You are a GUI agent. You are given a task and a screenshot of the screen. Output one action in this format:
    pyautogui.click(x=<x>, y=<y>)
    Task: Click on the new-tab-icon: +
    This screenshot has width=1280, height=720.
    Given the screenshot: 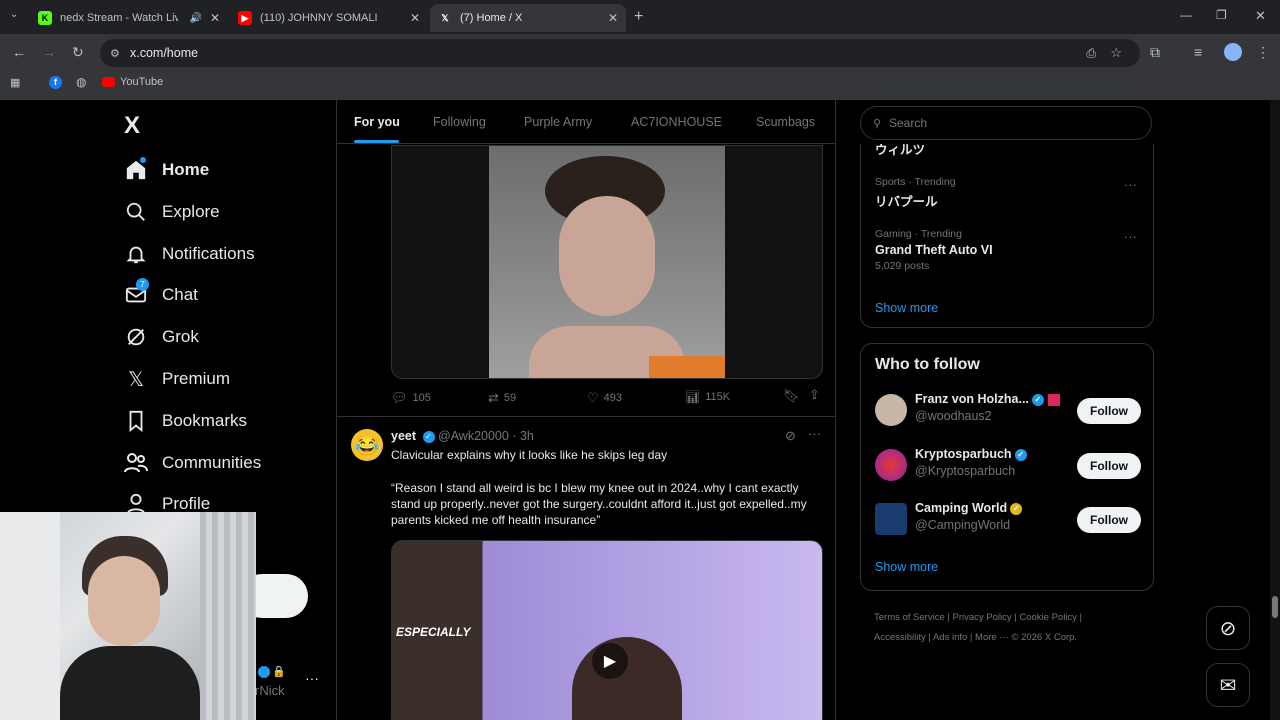 What is the action you would take?
    pyautogui.click(x=638, y=17)
    